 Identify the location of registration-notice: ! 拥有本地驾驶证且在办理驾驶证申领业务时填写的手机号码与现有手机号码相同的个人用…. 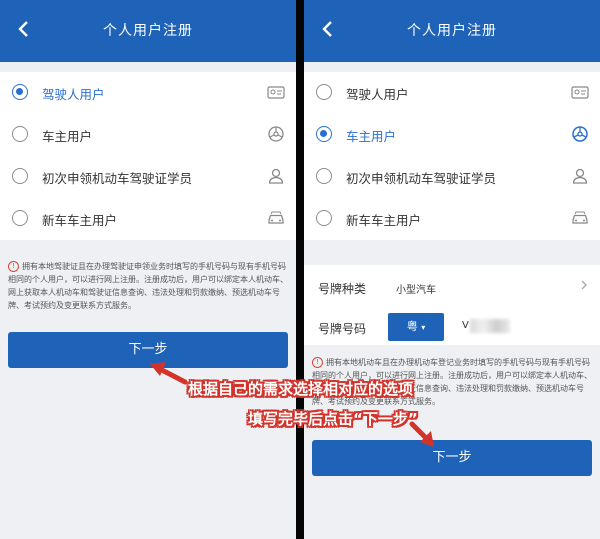
(148, 286).